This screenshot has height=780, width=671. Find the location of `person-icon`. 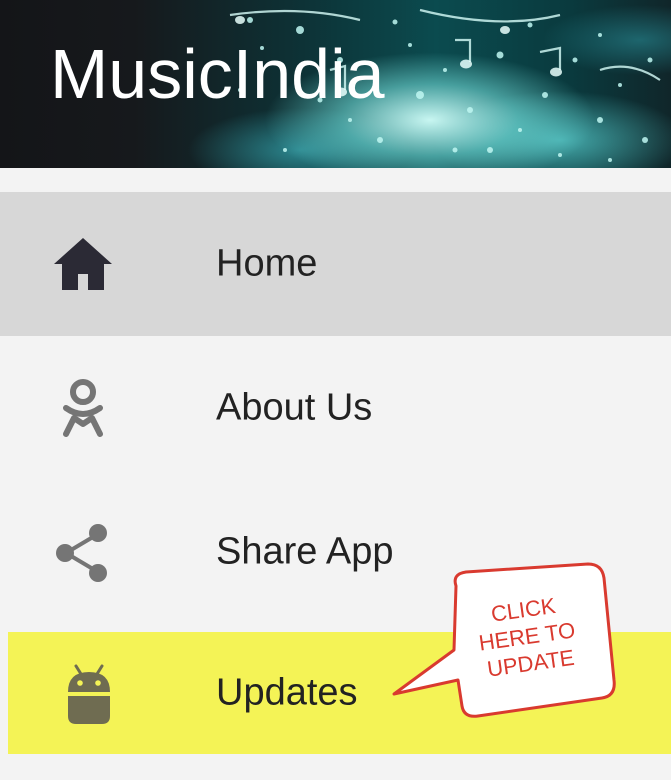

person-icon is located at coordinates (83, 408).